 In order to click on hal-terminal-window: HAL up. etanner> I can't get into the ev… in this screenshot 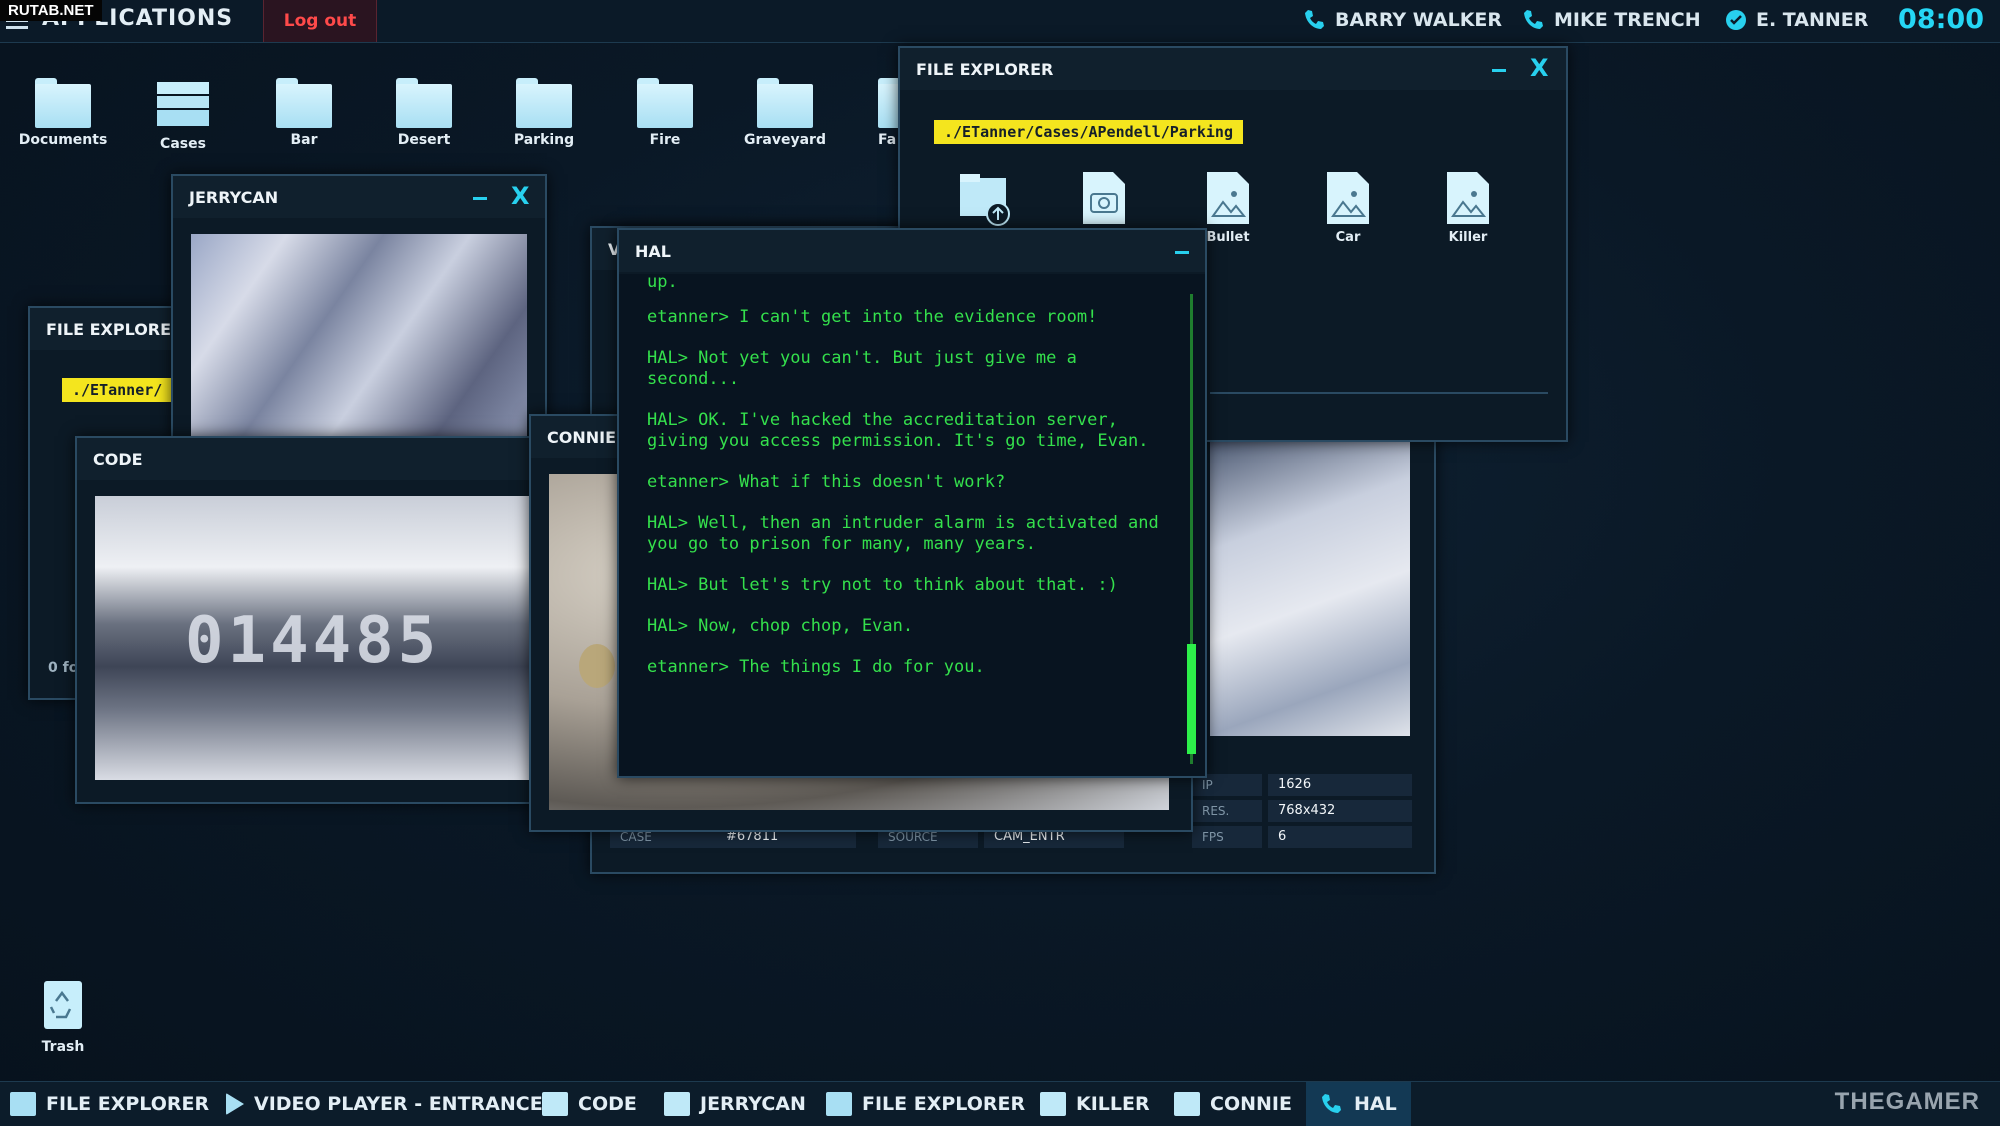, I will do `click(912, 503)`.